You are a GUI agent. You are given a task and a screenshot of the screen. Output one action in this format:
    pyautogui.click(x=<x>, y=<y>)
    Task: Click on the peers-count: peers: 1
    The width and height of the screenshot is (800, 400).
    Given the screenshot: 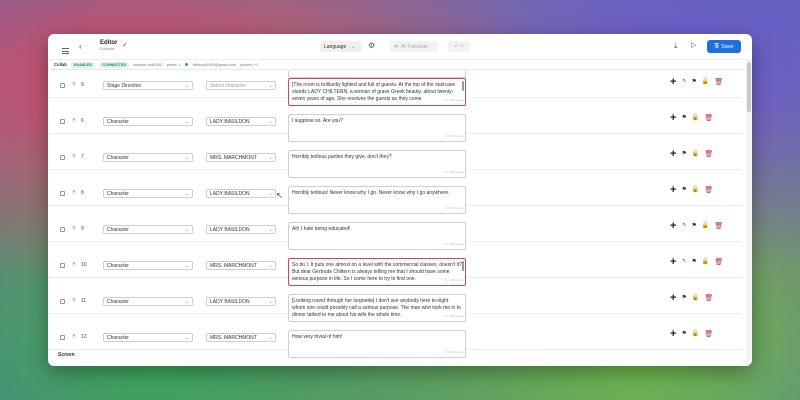 What is the action you would take?
    pyautogui.click(x=173, y=64)
    